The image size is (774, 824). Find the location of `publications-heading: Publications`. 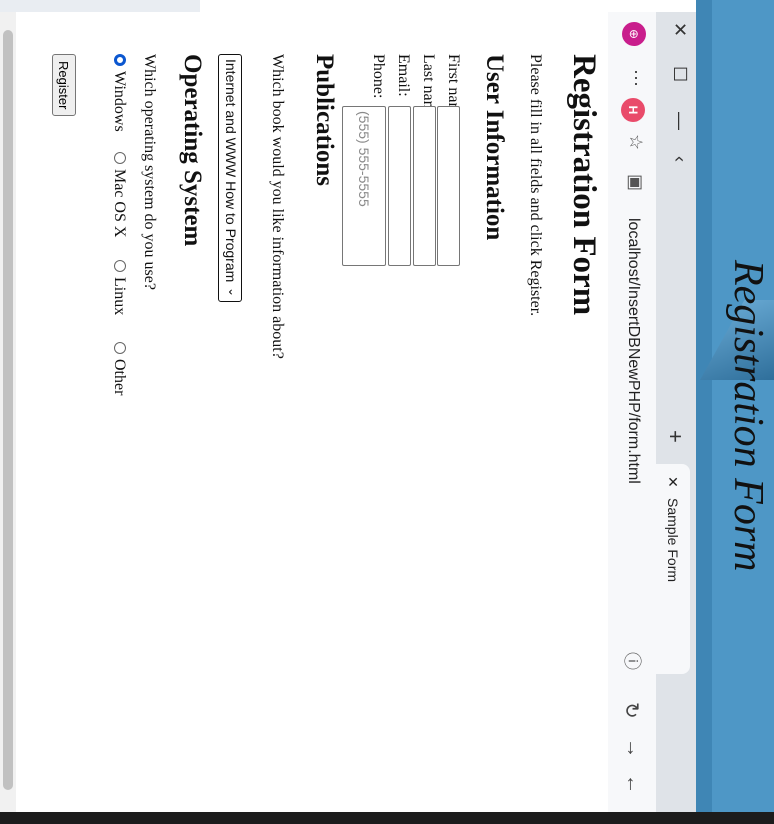

publications-heading: Publications is located at coordinates (324, 120).